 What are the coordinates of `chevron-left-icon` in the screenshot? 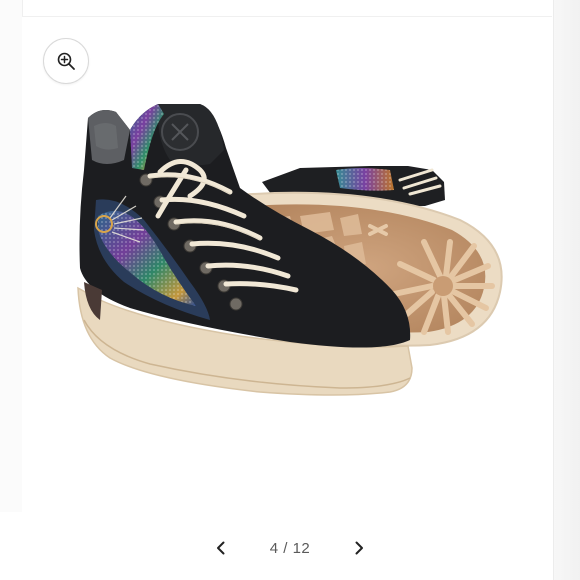 It's located at (220, 548).